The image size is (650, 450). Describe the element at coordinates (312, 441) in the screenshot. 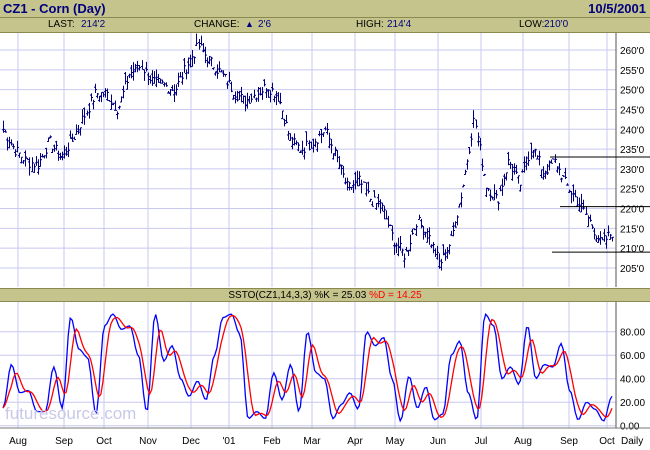

I see `x-tick-label: Mar` at that location.